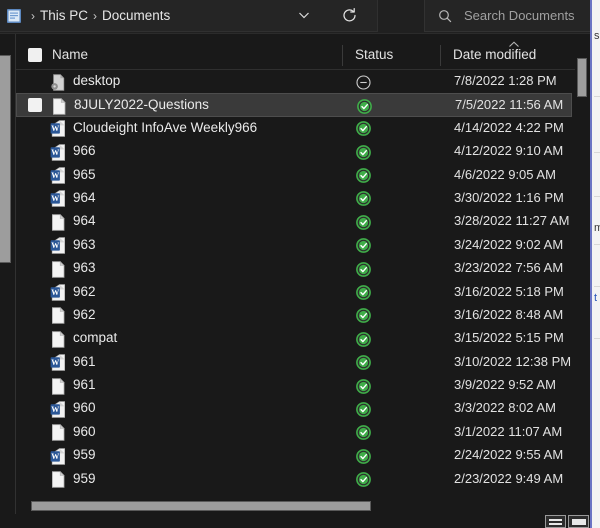  I want to click on file-row: compat 3/15/2022 5:15 PM, so click(294, 338).